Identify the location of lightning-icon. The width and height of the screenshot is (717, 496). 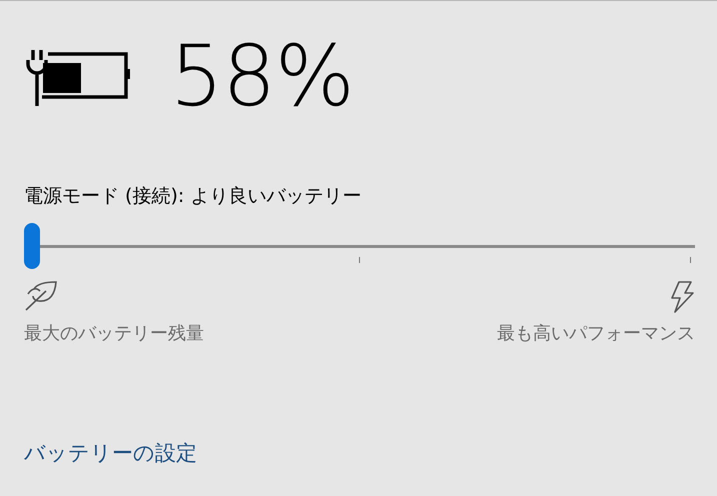
(682, 297).